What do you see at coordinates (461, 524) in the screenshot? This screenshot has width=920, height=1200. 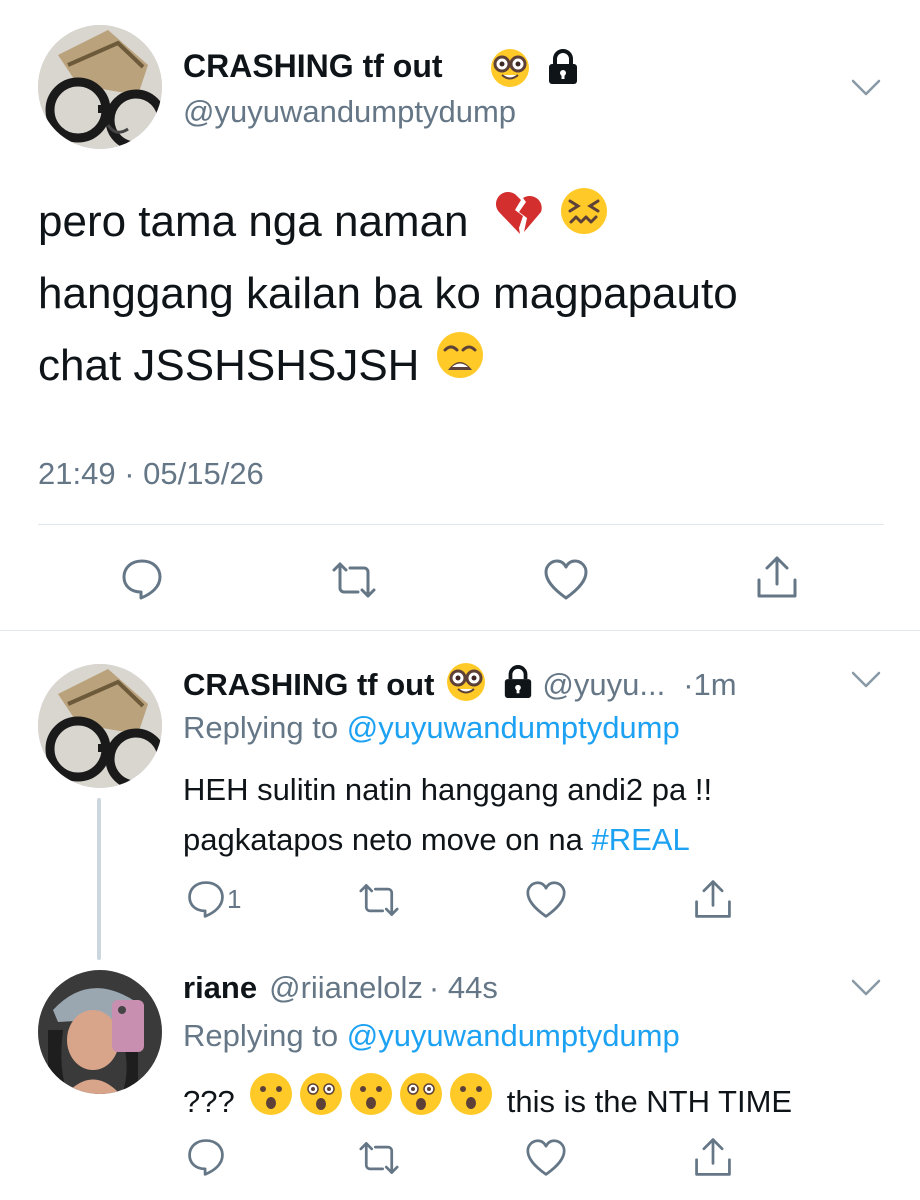 I see `divider` at bounding box center [461, 524].